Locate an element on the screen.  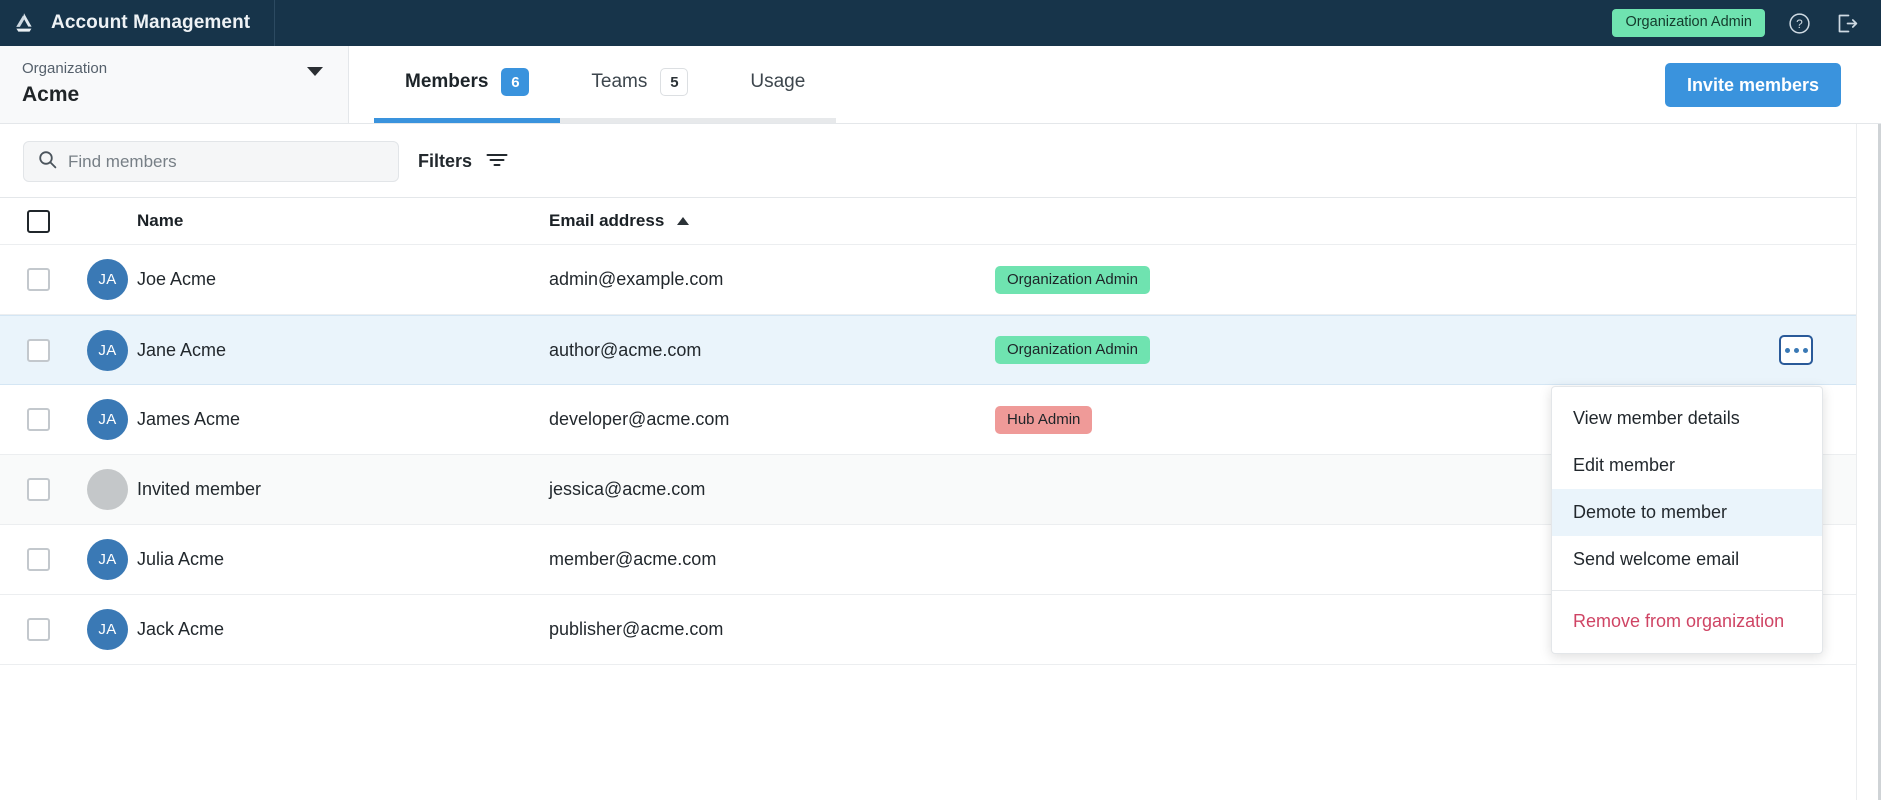
tab-members-count: 6 is located at coordinates (515, 82).